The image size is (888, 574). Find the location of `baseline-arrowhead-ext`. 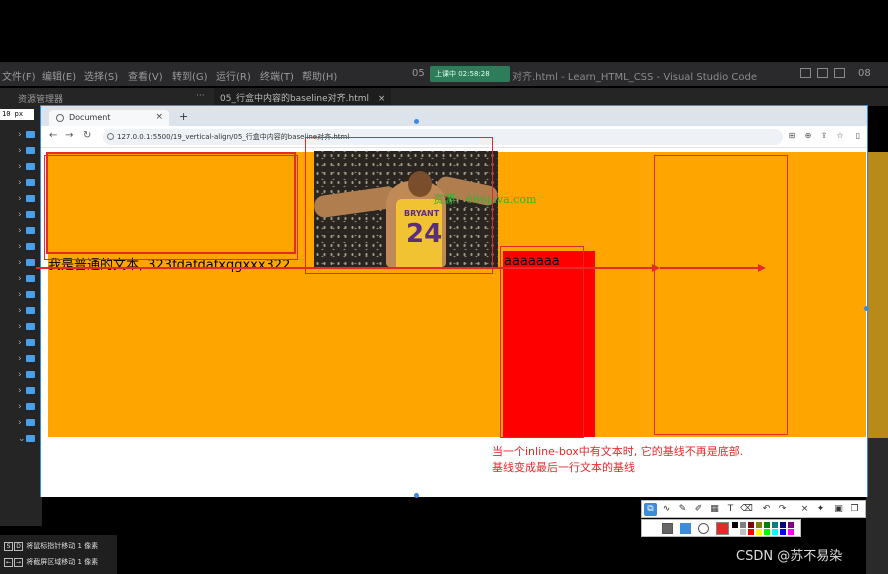

baseline-arrowhead-ext is located at coordinates (762, 268).